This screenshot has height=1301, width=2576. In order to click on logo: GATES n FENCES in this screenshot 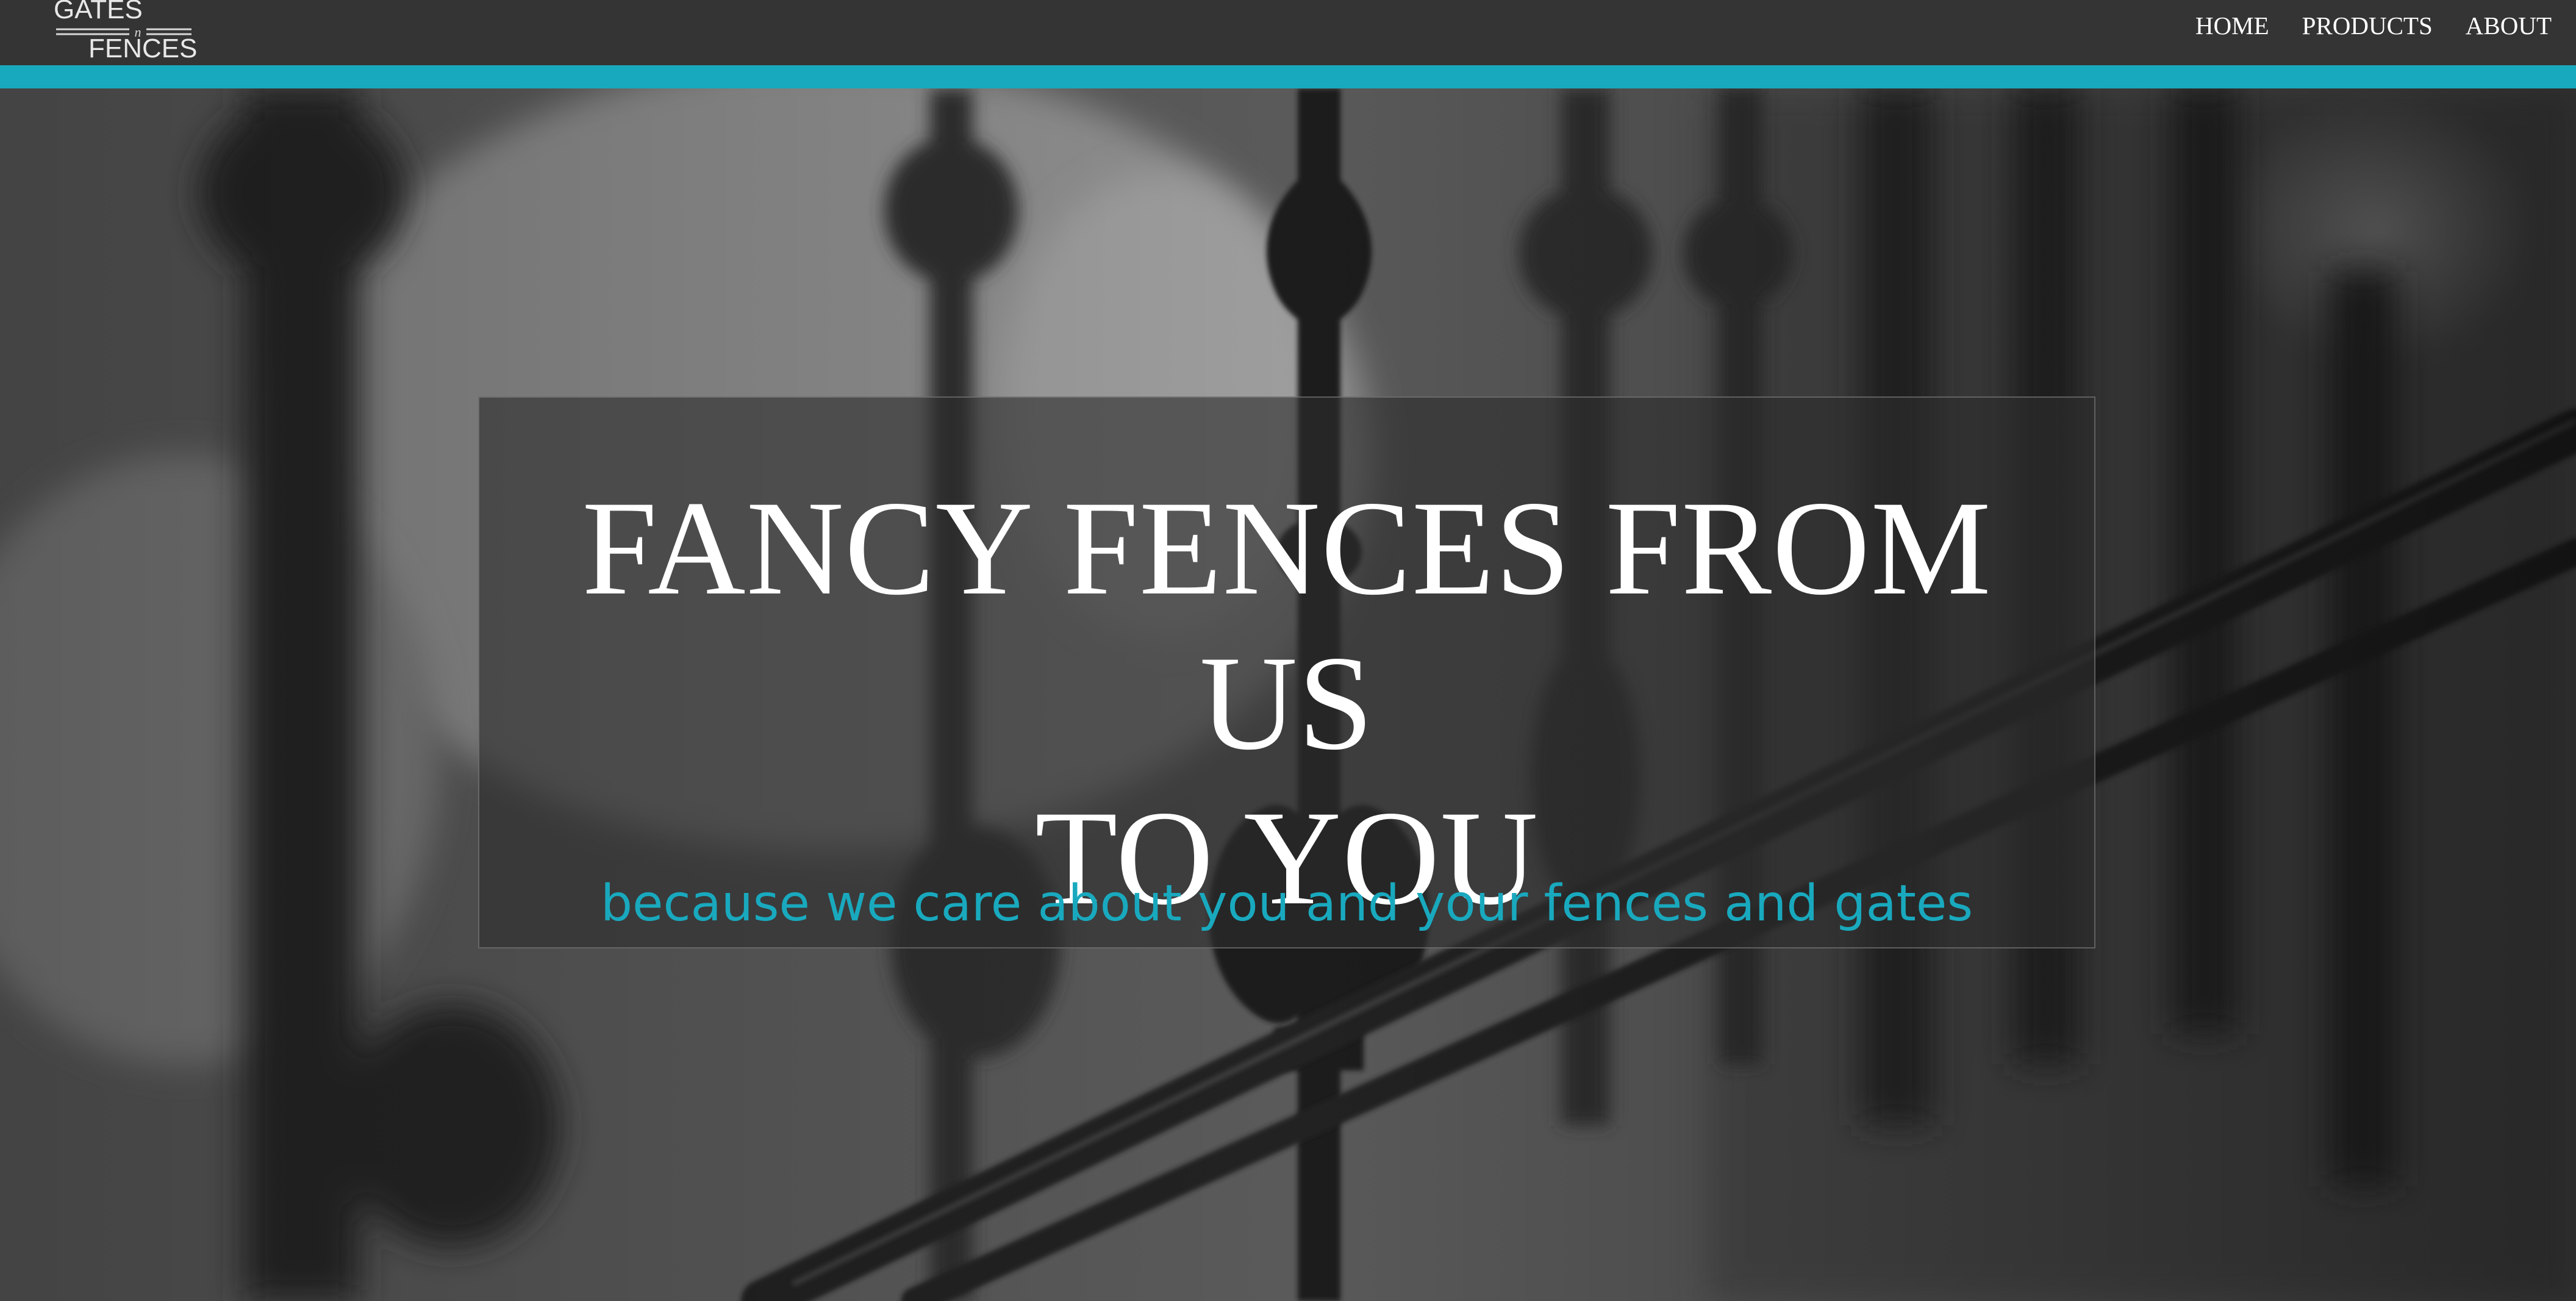, I will do `click(123, 32)`.